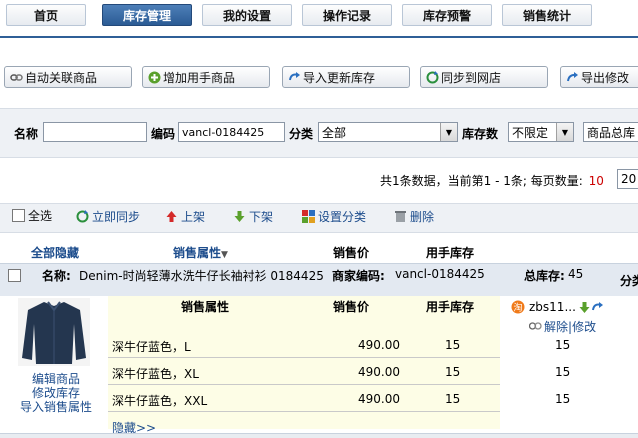 Image resolution: width=638 pixels, height=438 pixels. What do you see at coordinates (605, 77) in the screenshot?
I see `export-modify-label: 导出修改` at bounding box center [605, 77].